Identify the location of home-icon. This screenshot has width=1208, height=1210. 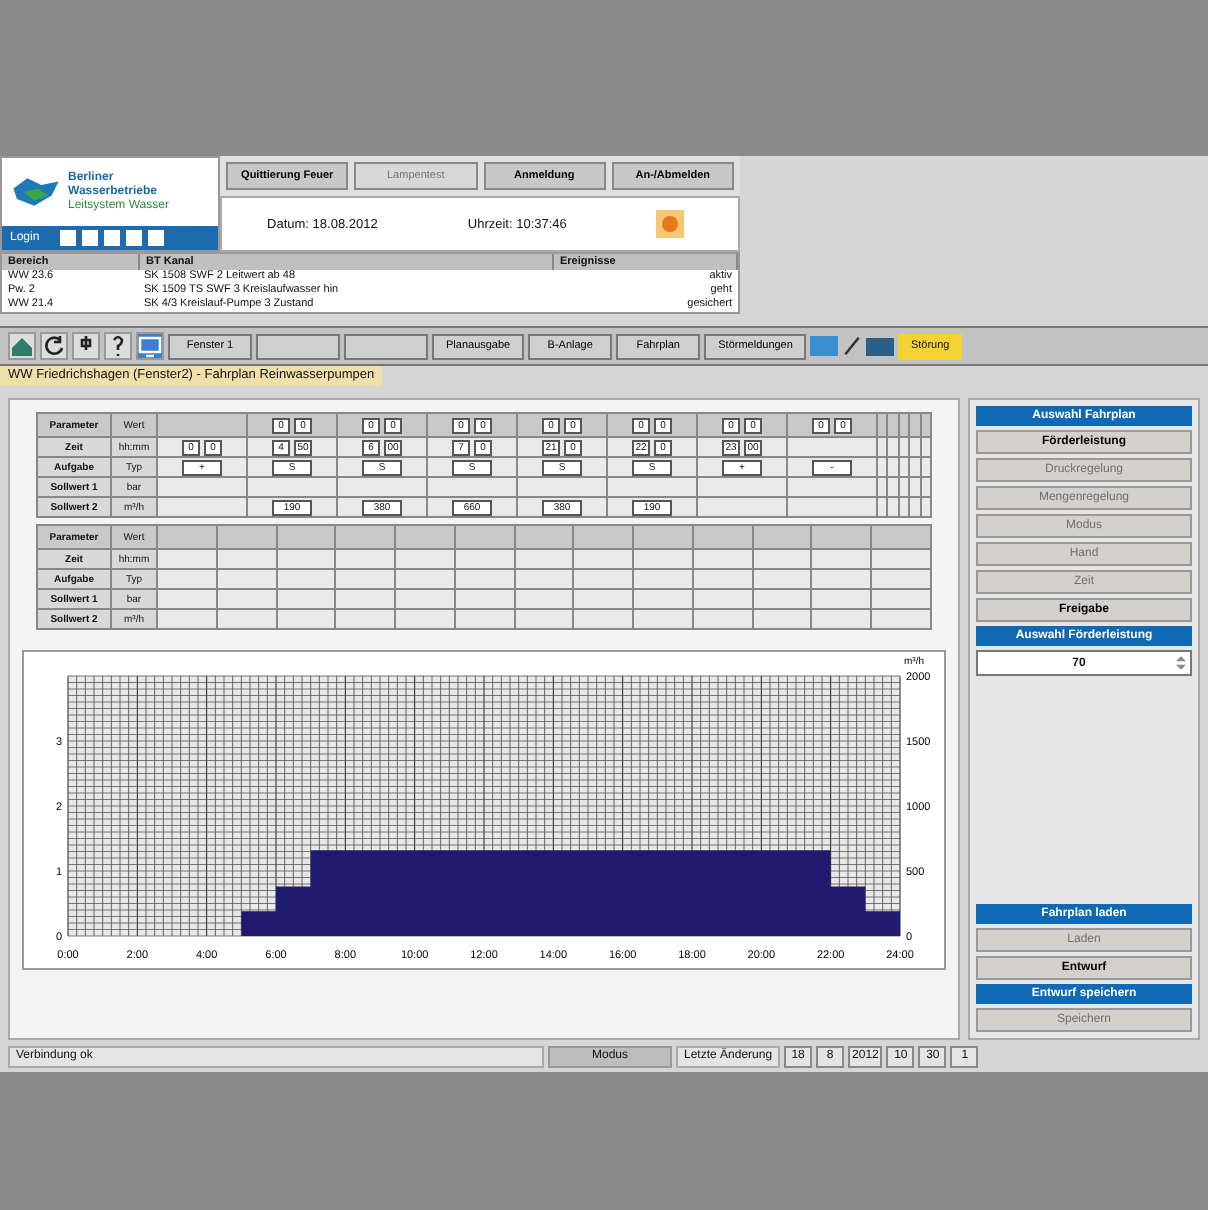
(22, 346).